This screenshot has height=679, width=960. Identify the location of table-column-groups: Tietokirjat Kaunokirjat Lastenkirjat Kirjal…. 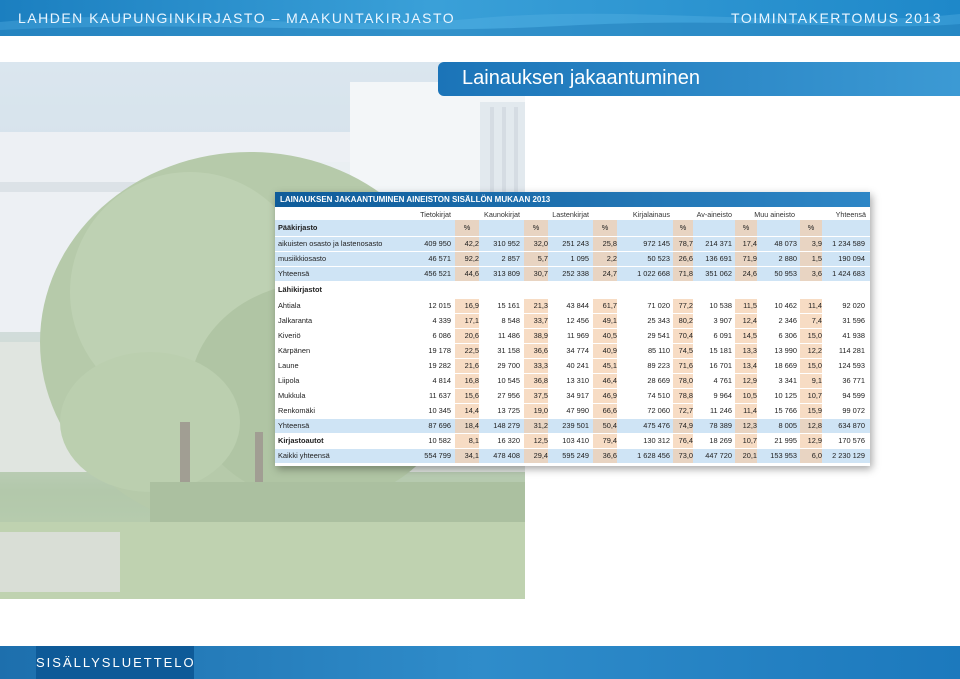
(572, 213).